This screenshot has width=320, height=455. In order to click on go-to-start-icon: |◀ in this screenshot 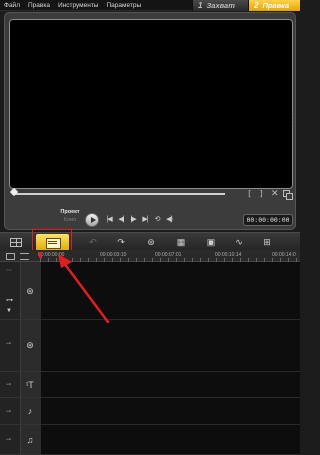, I will do `click(109, 220)`.